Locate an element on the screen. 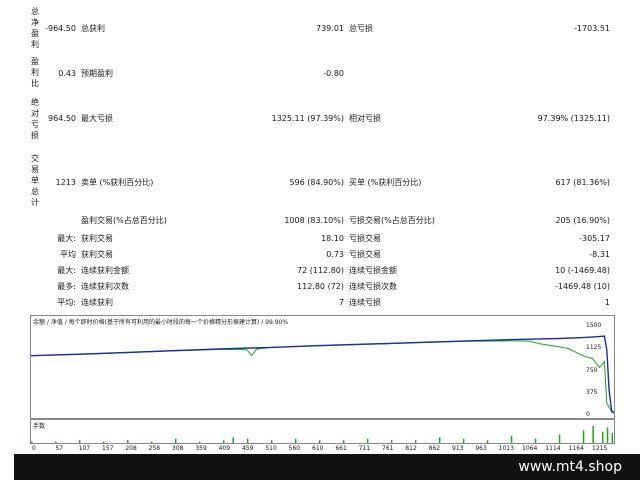  trades-side-label: 交易单总计 is located at coordinates (35, 180).